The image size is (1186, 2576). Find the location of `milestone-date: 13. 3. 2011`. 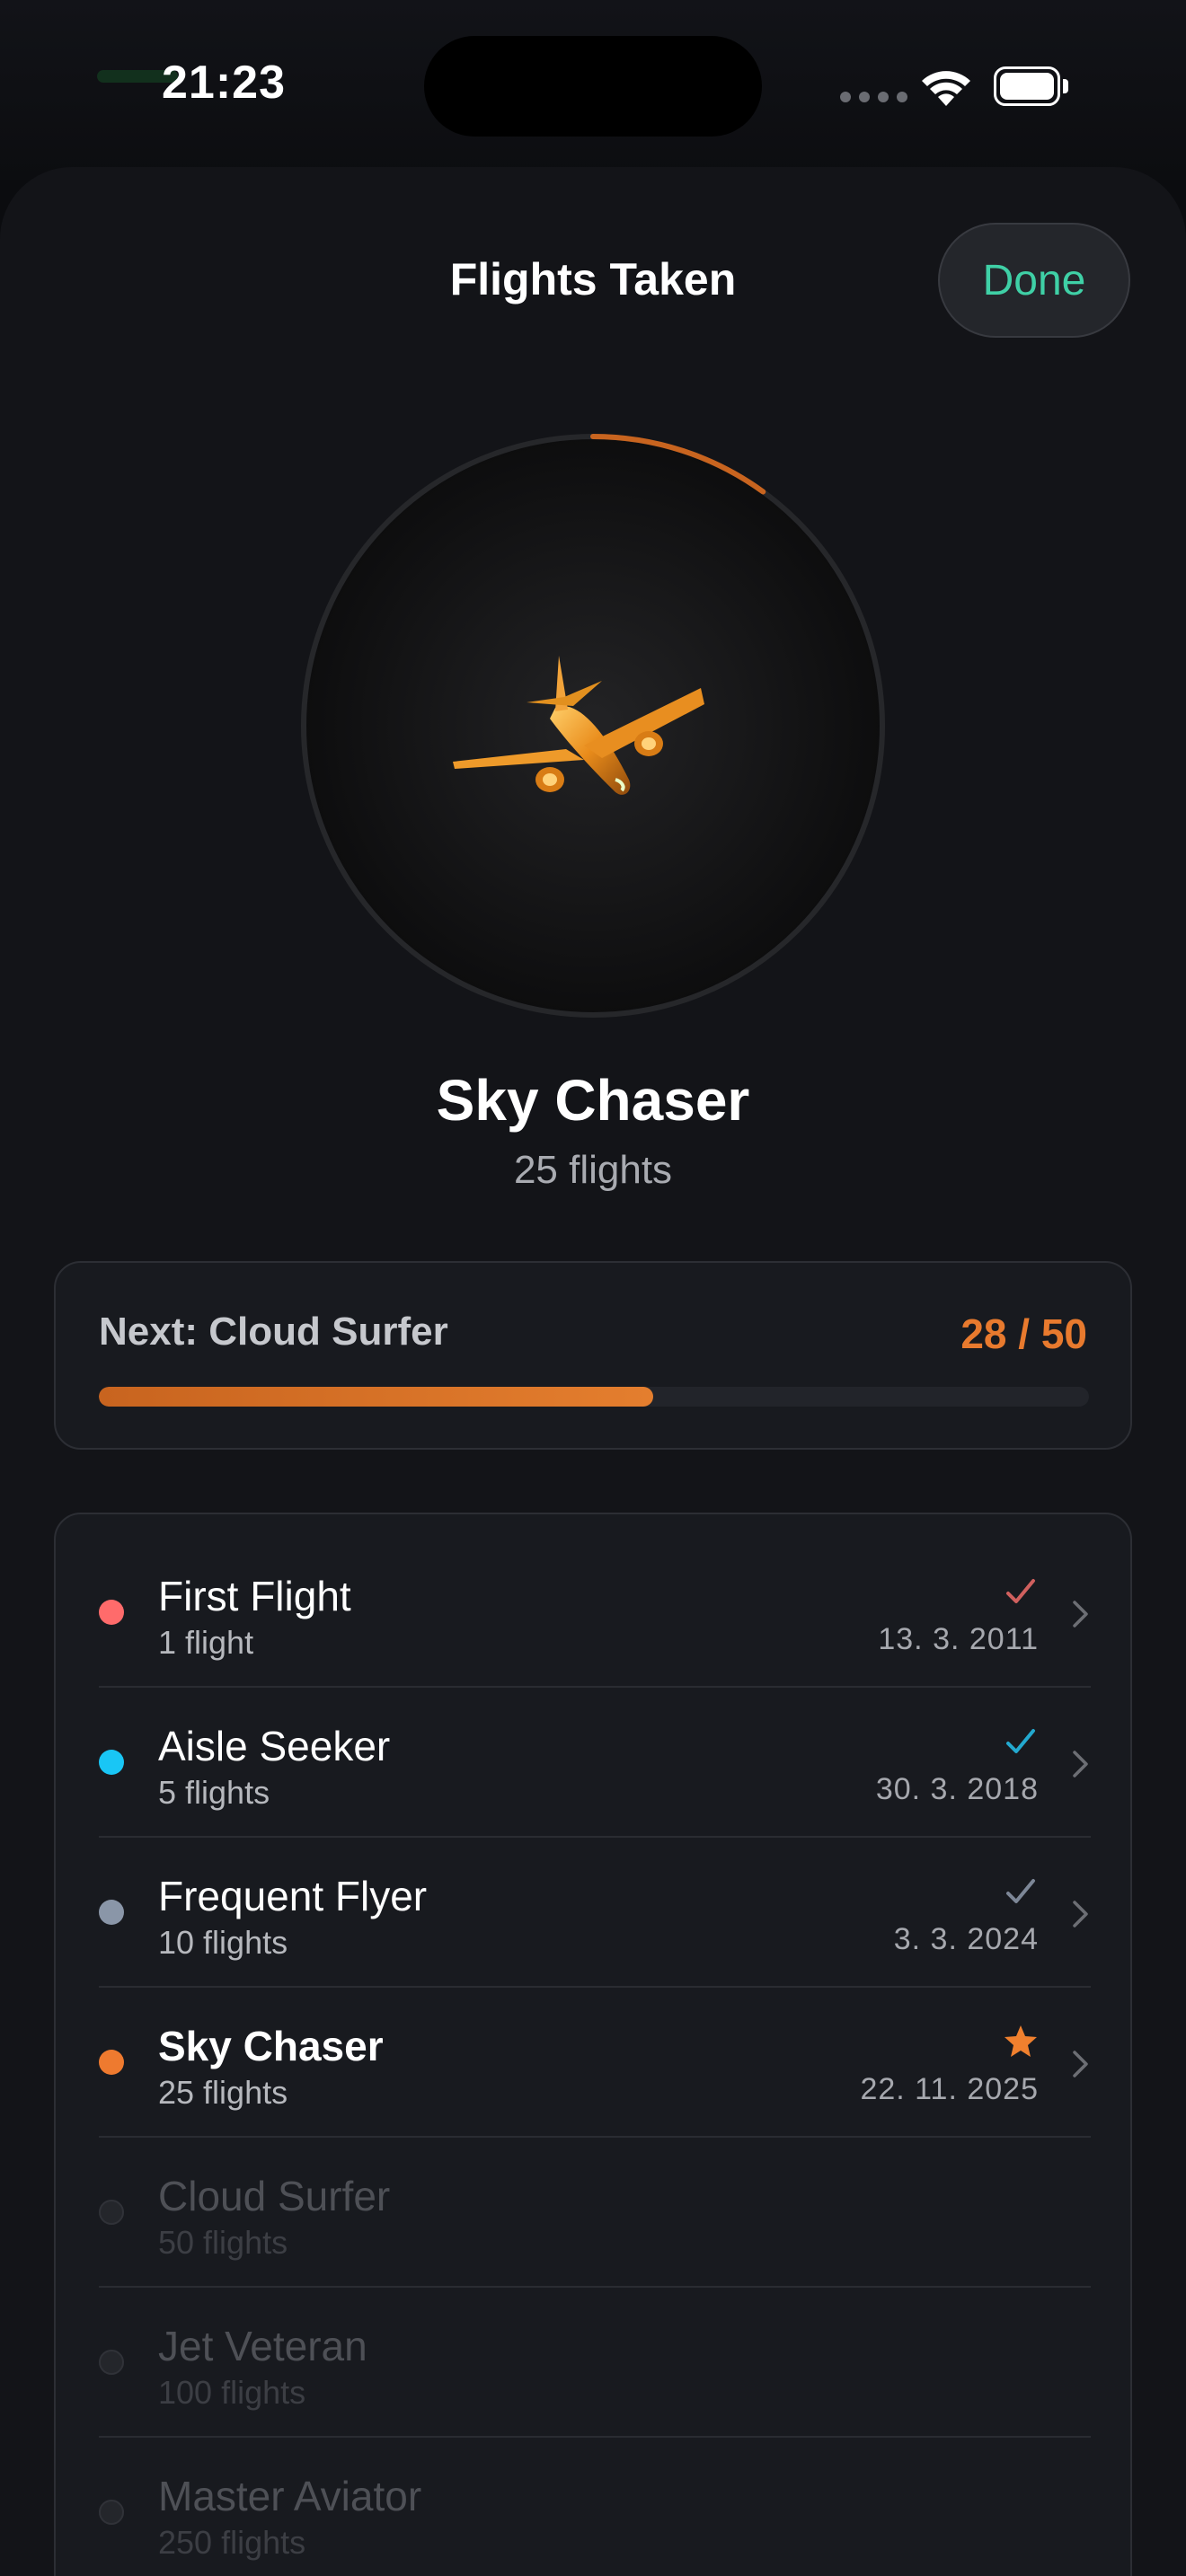

milestone-date: 13. 3. 2011 is located at coordinates (958, 1639).